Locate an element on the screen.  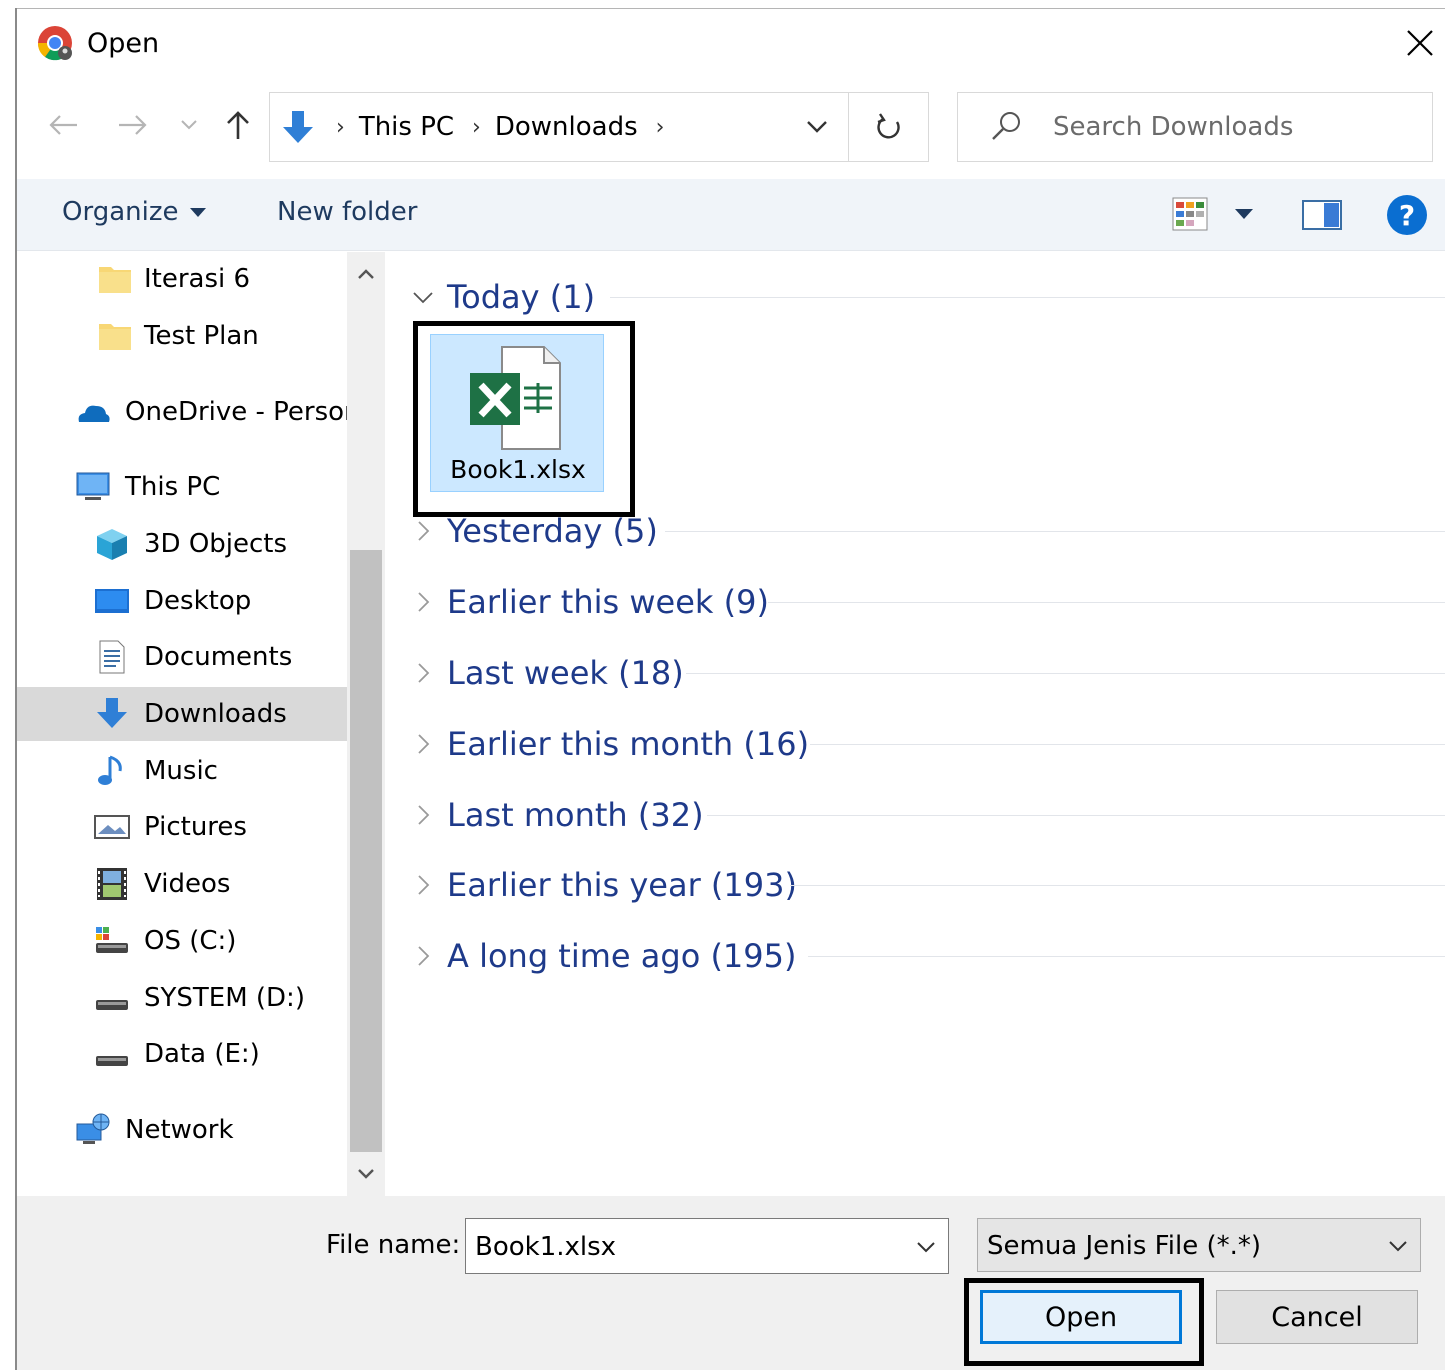
forward-arrow-icon is located at coordinates (133, 125).